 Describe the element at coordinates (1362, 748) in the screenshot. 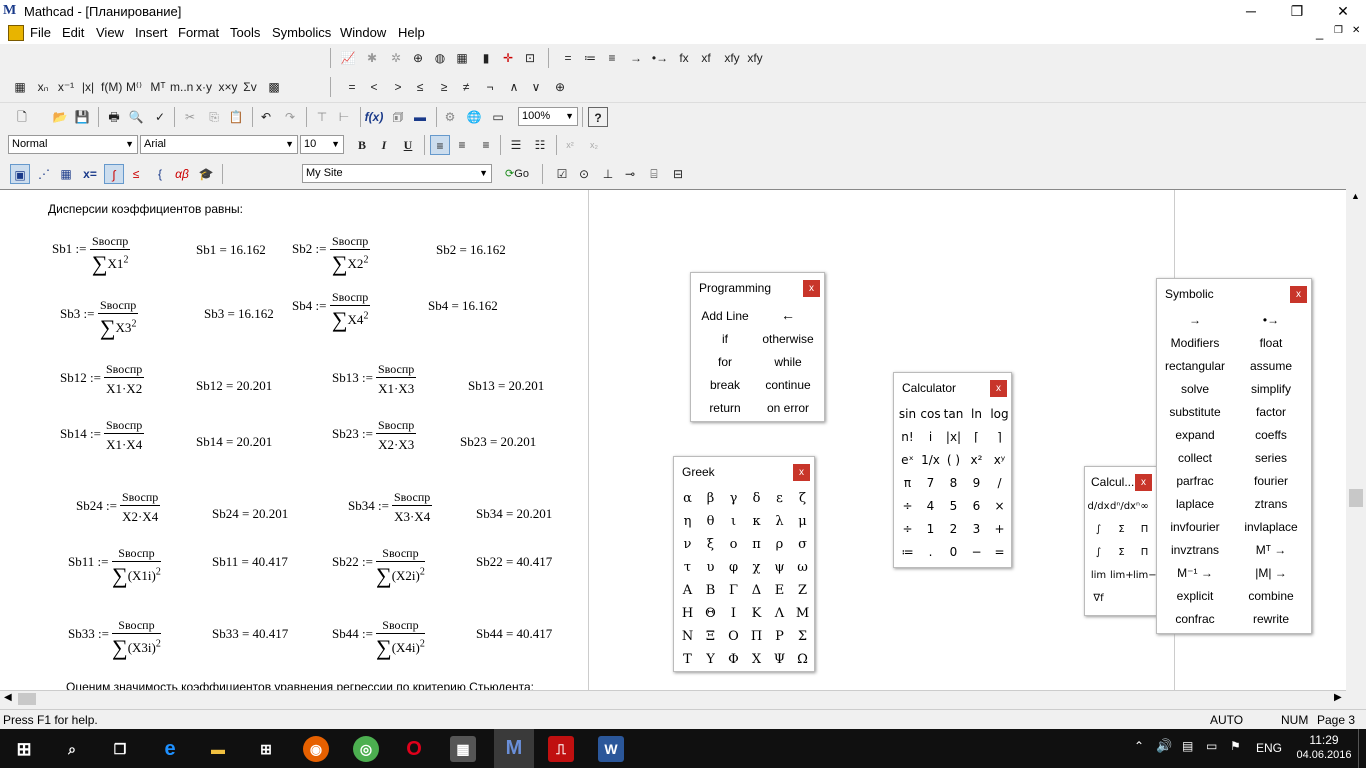

I see `show-desktop-button` at that location.